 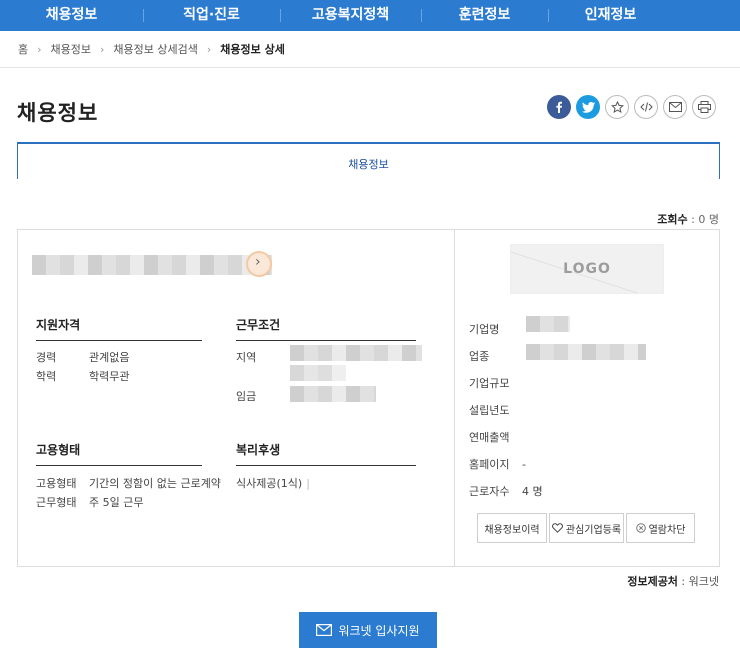 I want to click on block-viewing-button: 열람차단, so click(x=660, y=528).